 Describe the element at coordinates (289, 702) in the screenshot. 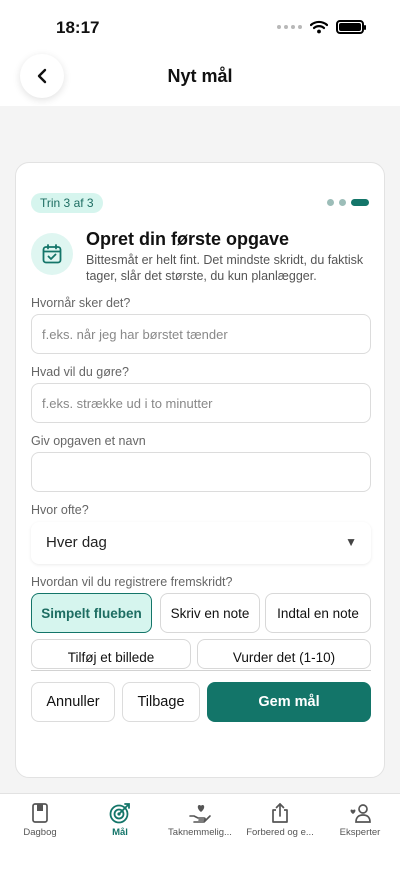

I see `save-goal-button: Gem mål` at that location.